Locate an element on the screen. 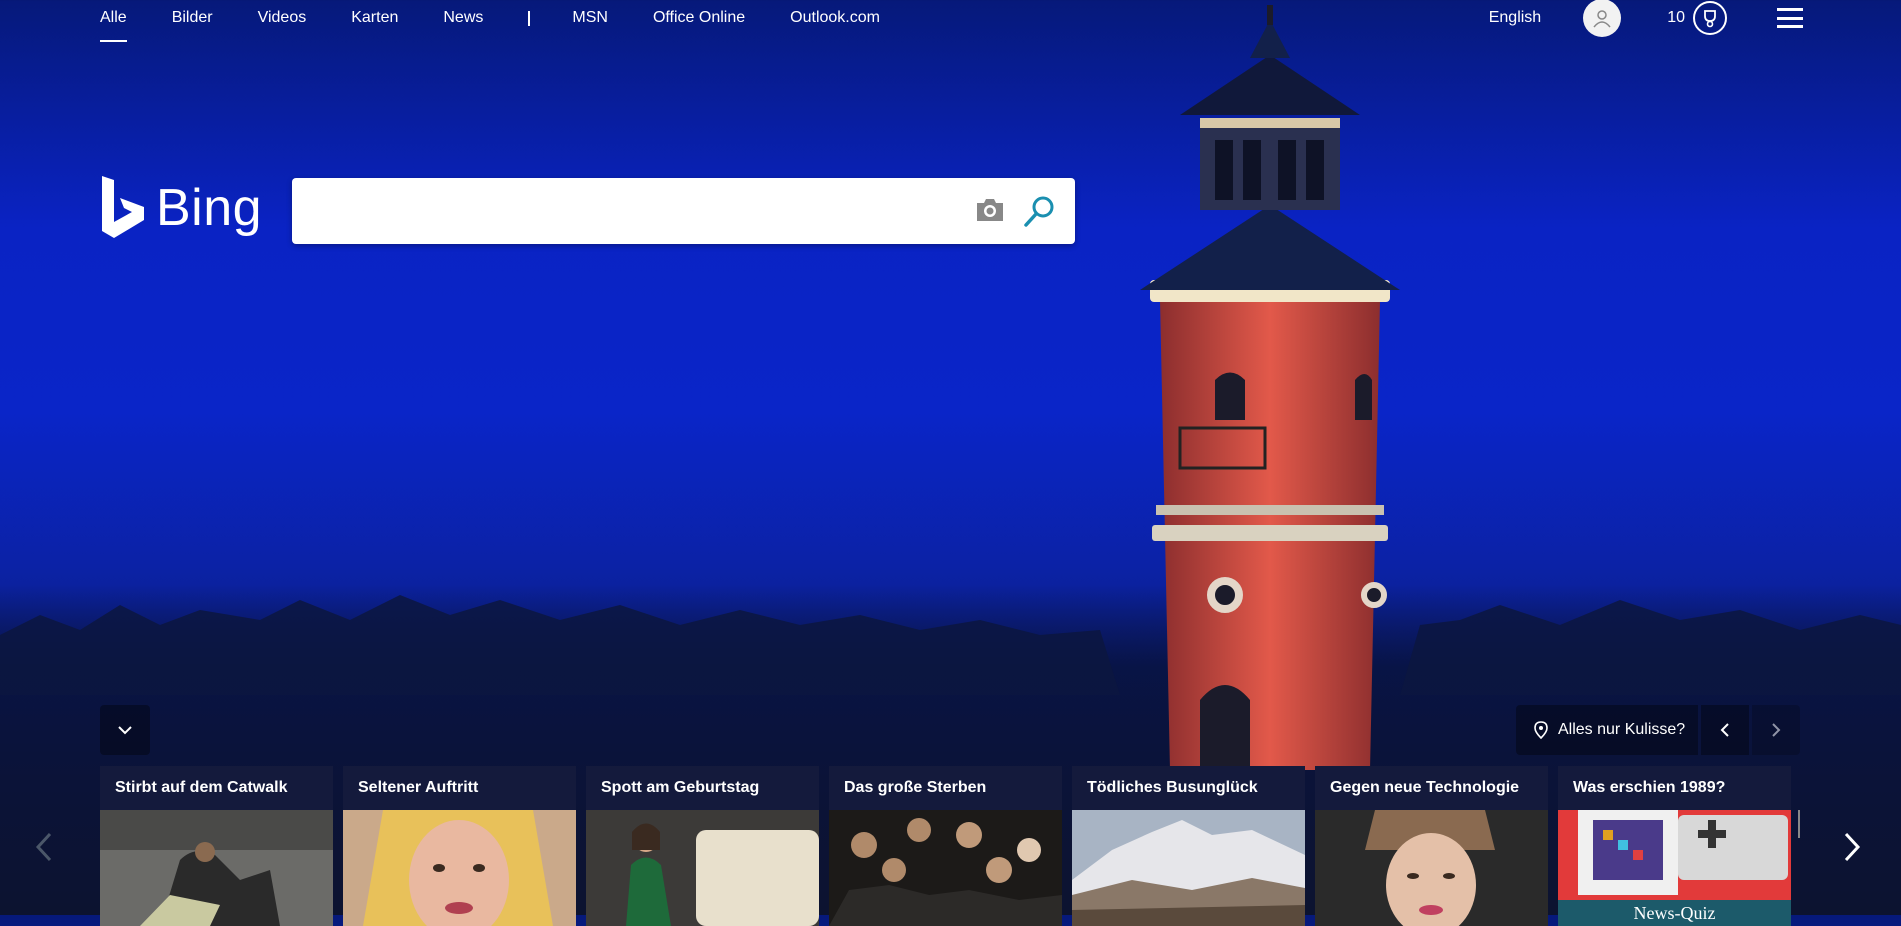  lighthouse-background-image is located at coordinates (1270, 387).